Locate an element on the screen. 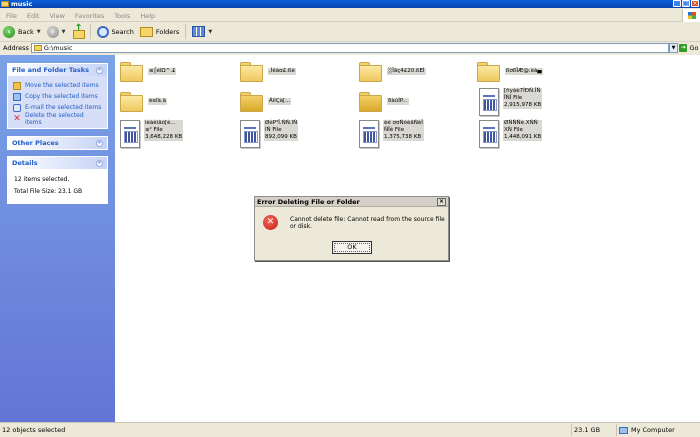  close-button: × is located at coordinates (695, 3).